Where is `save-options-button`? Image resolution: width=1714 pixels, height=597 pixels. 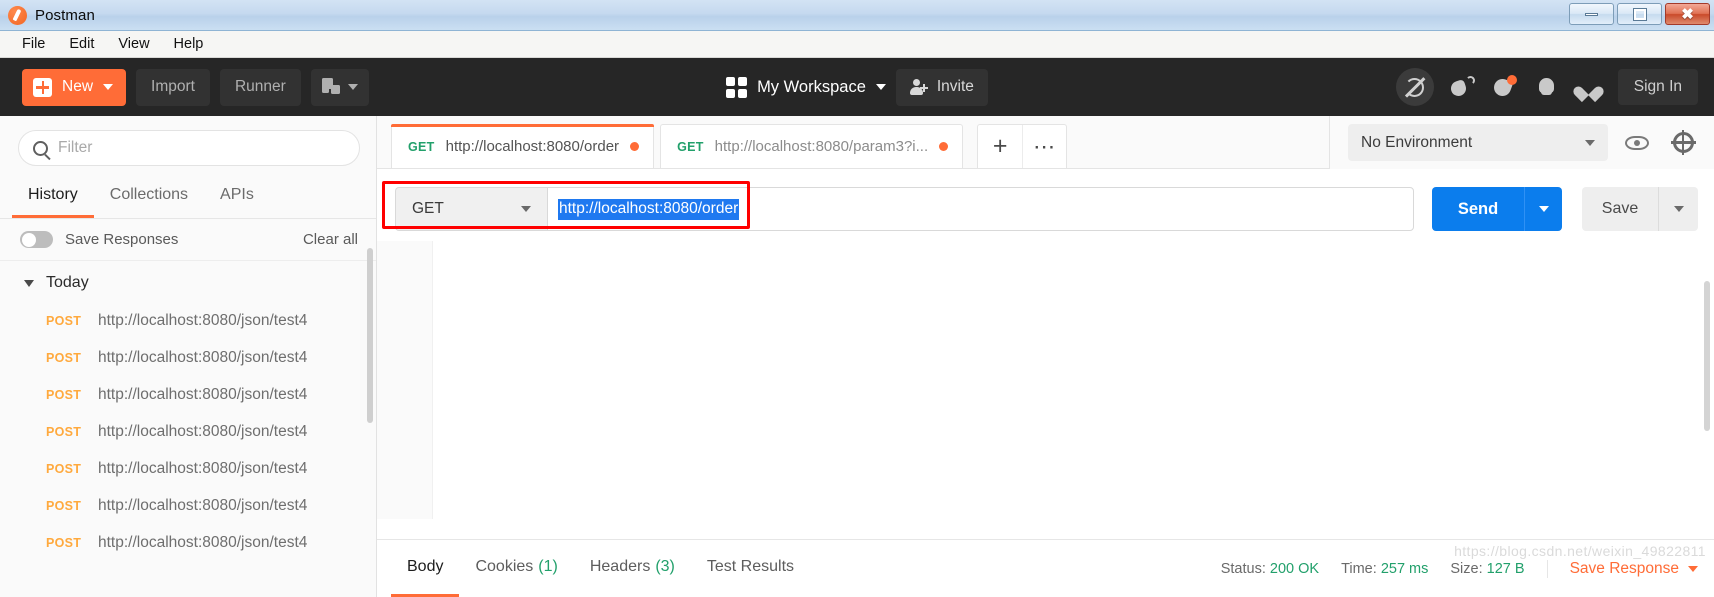
save-options-button is located at coordinates (1678, 209).